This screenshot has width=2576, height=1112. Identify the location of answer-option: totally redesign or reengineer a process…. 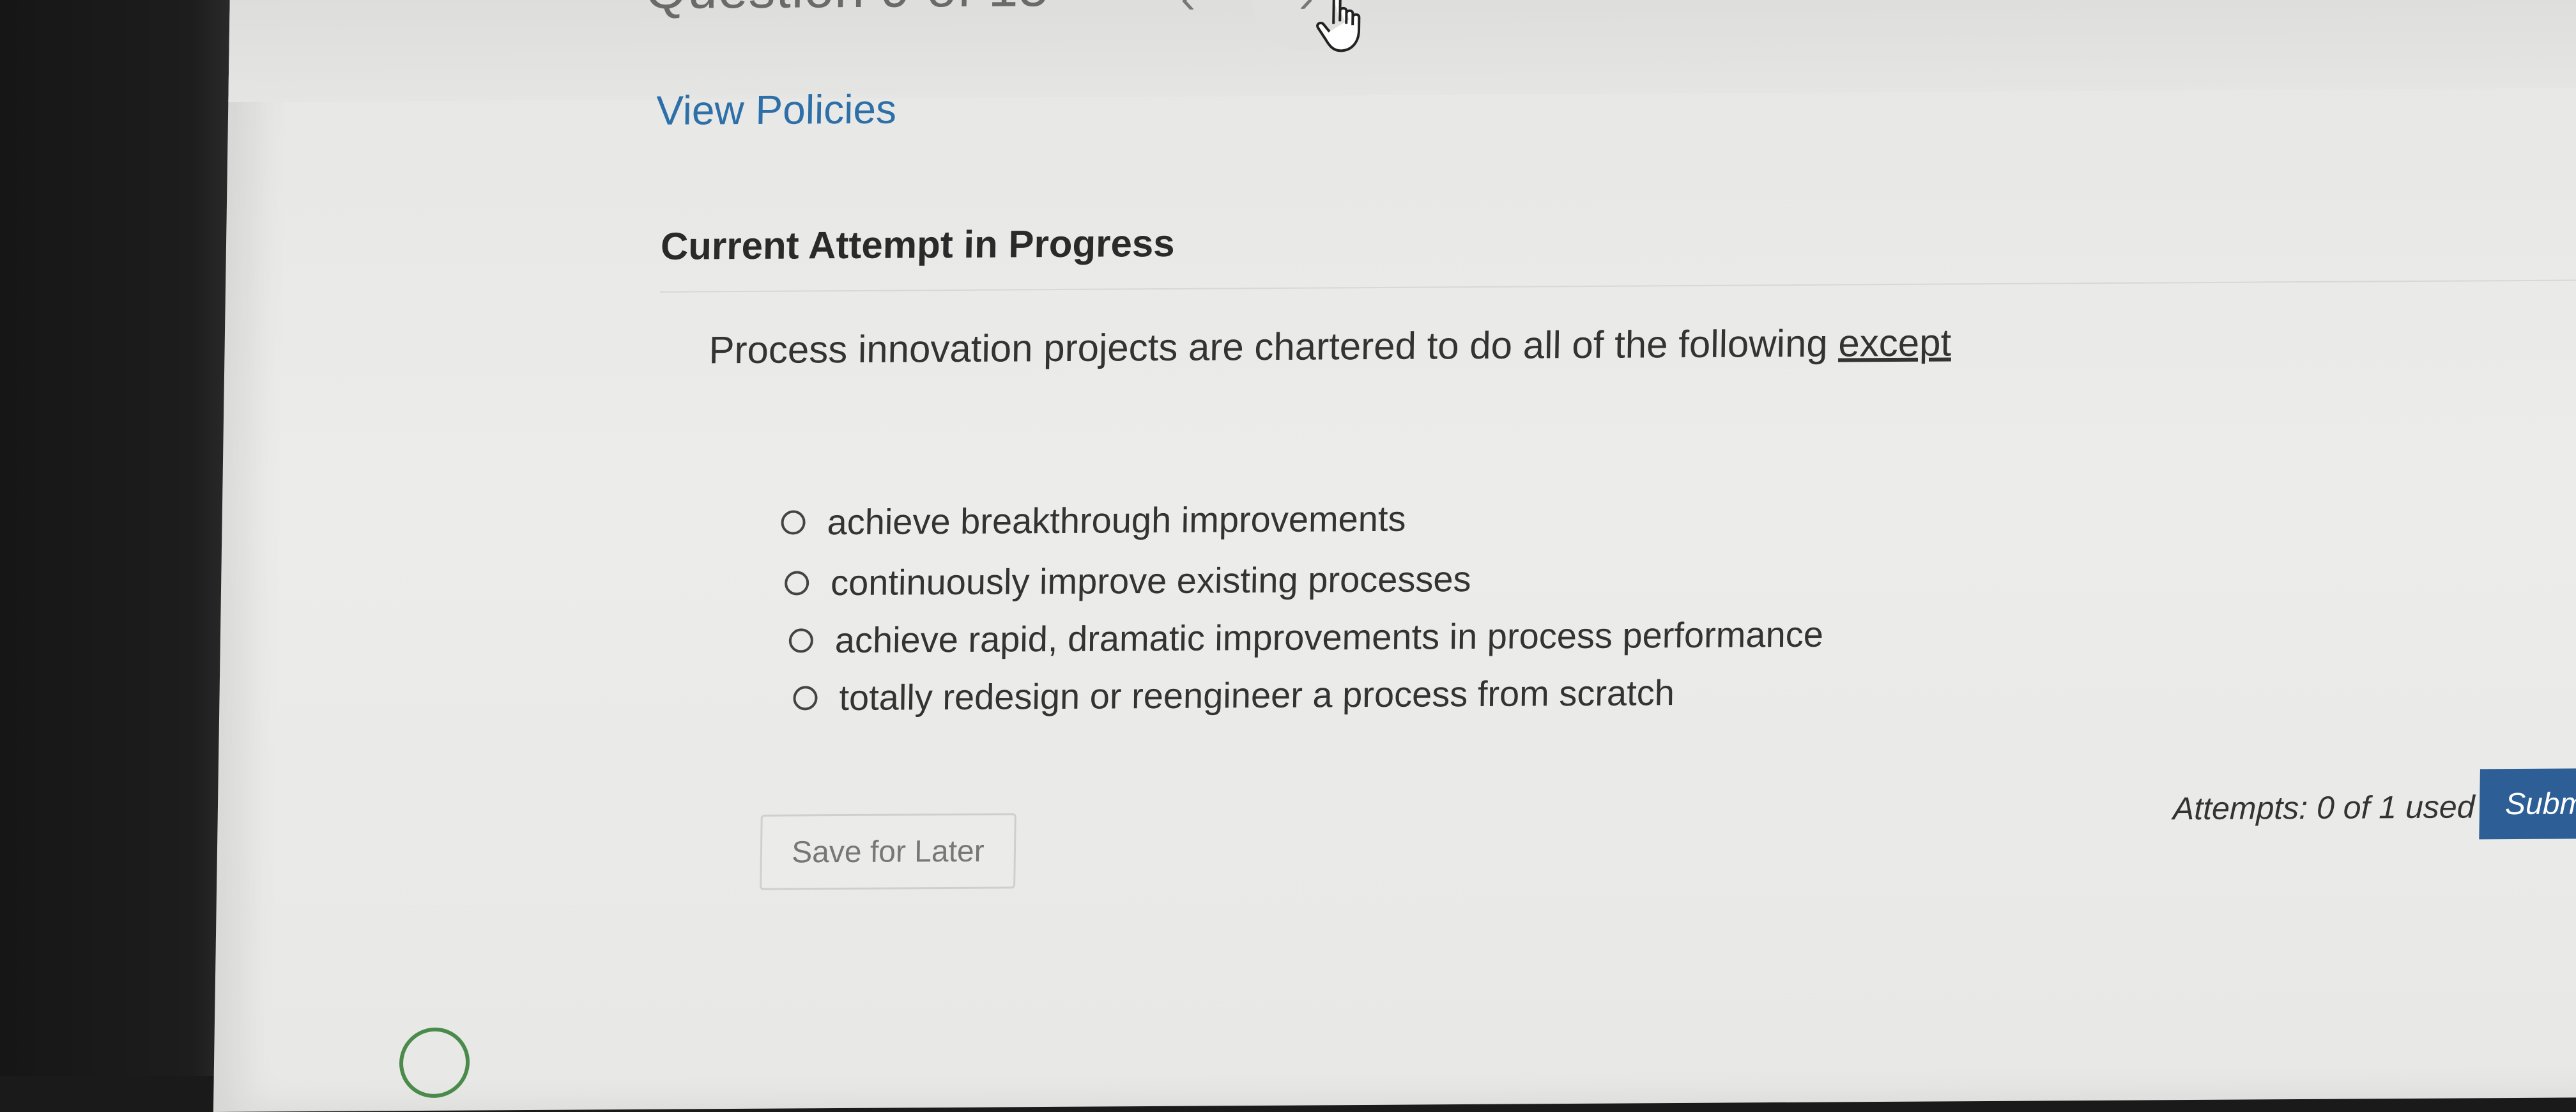
(1234, 695).